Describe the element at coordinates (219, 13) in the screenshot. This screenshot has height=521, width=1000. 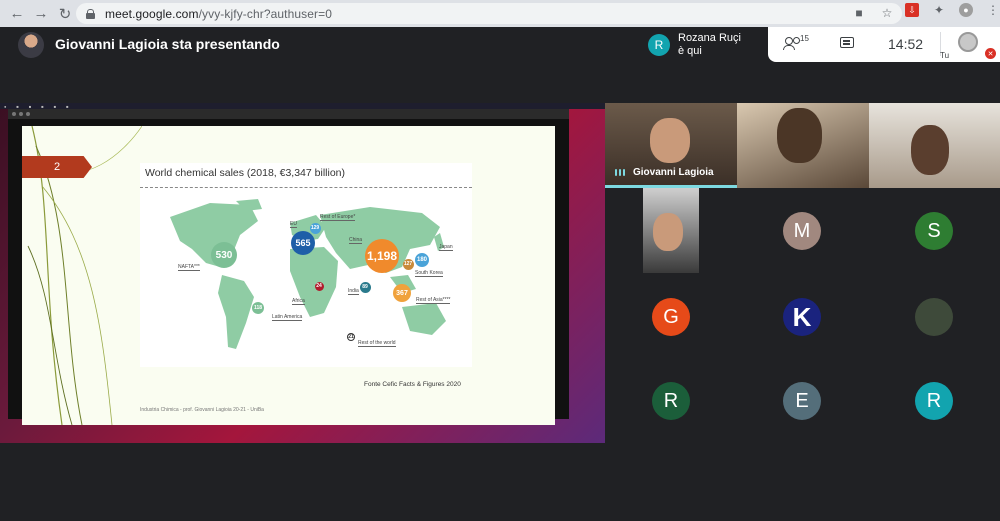
I see `url-text: meet.google.com/yvy-kjfy-chr?authuser=0` at that location.